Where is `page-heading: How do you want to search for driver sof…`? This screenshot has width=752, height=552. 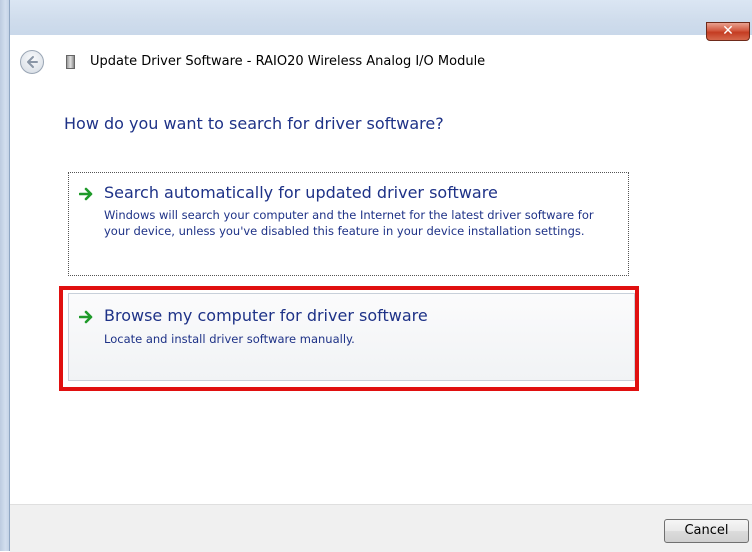
page-heading: How do you want to search for driver sof… is located at coordinates (254, 123).